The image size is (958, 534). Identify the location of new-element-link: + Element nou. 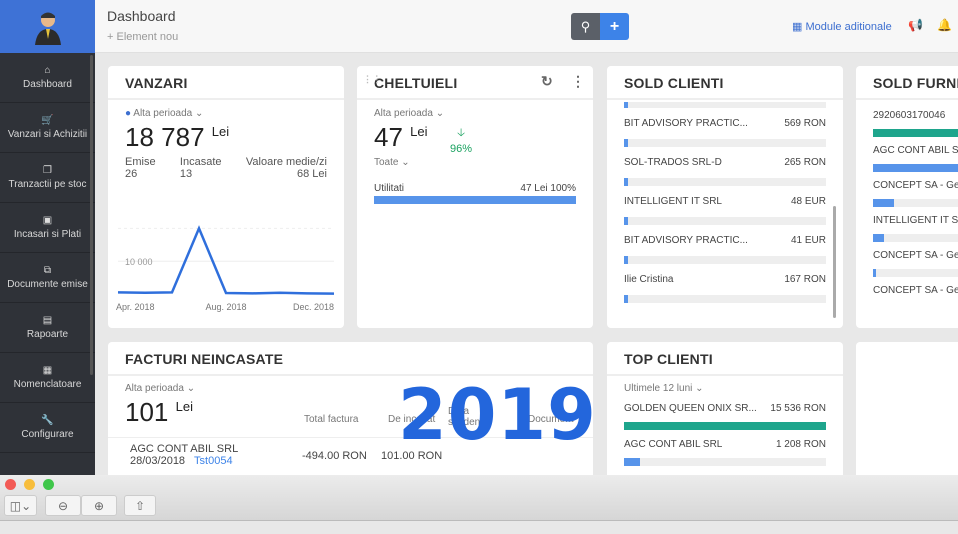
(142, 37).